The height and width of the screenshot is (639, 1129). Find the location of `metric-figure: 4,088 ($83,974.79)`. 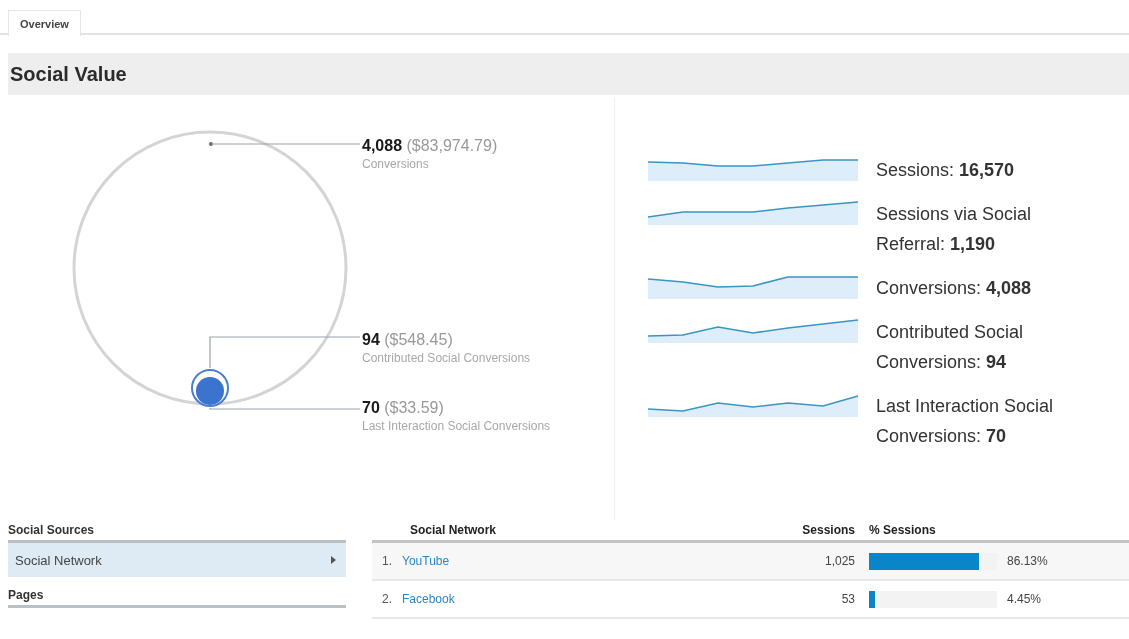

metric-figure: 4,088 ($83,974.79) is located at coordinates (430, 146).